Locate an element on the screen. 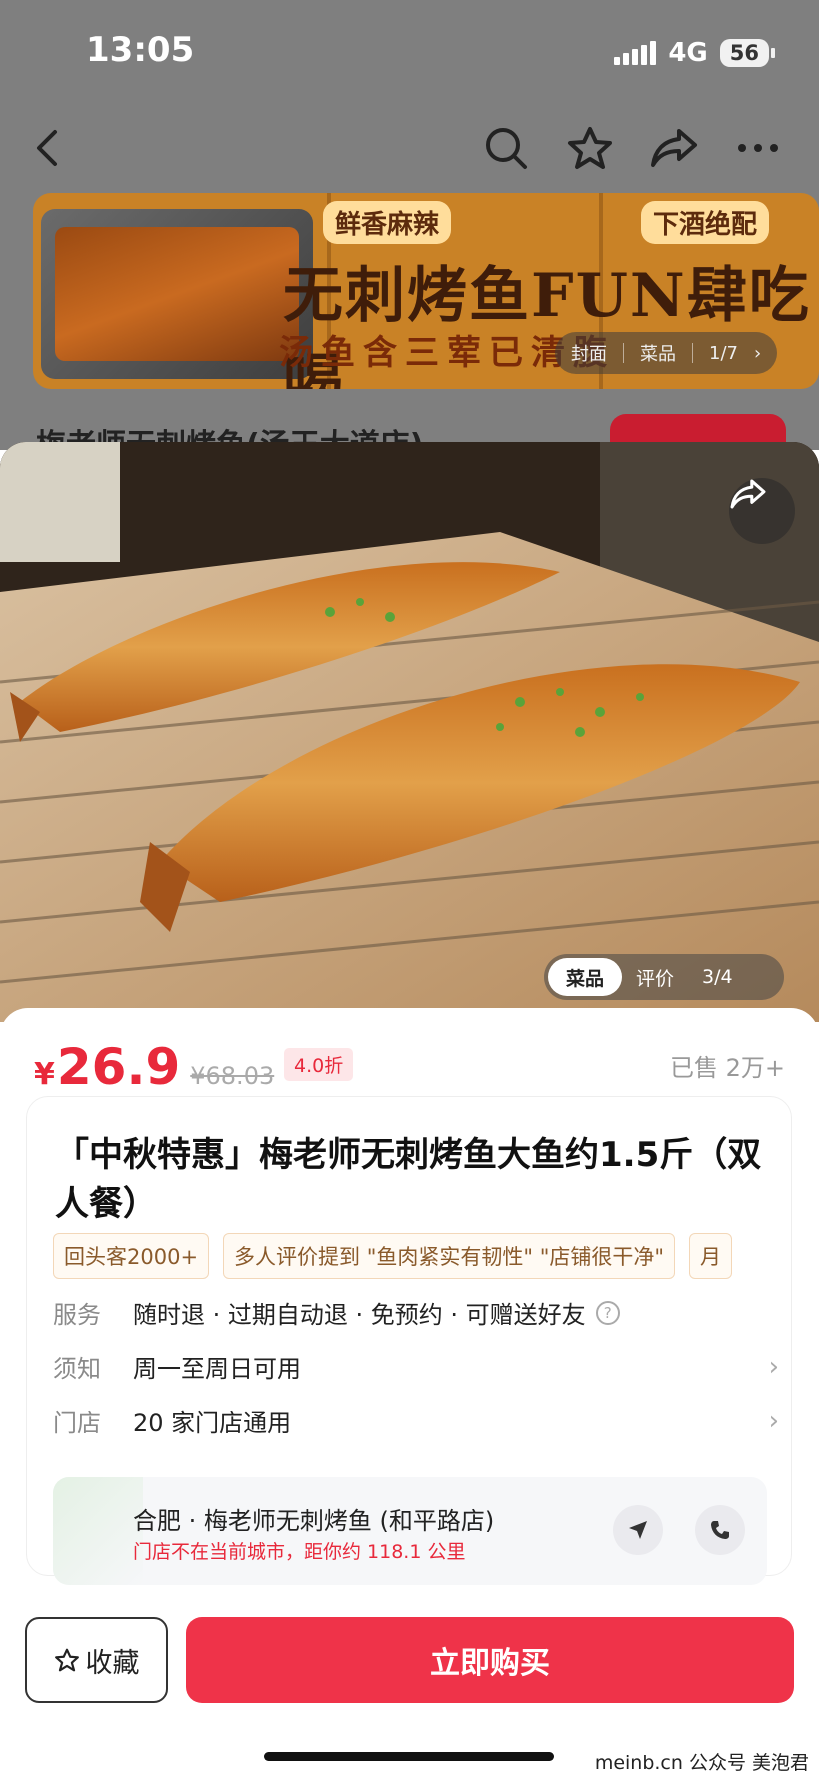  status-right: 4G 56 is located at coordinates (694, 53).